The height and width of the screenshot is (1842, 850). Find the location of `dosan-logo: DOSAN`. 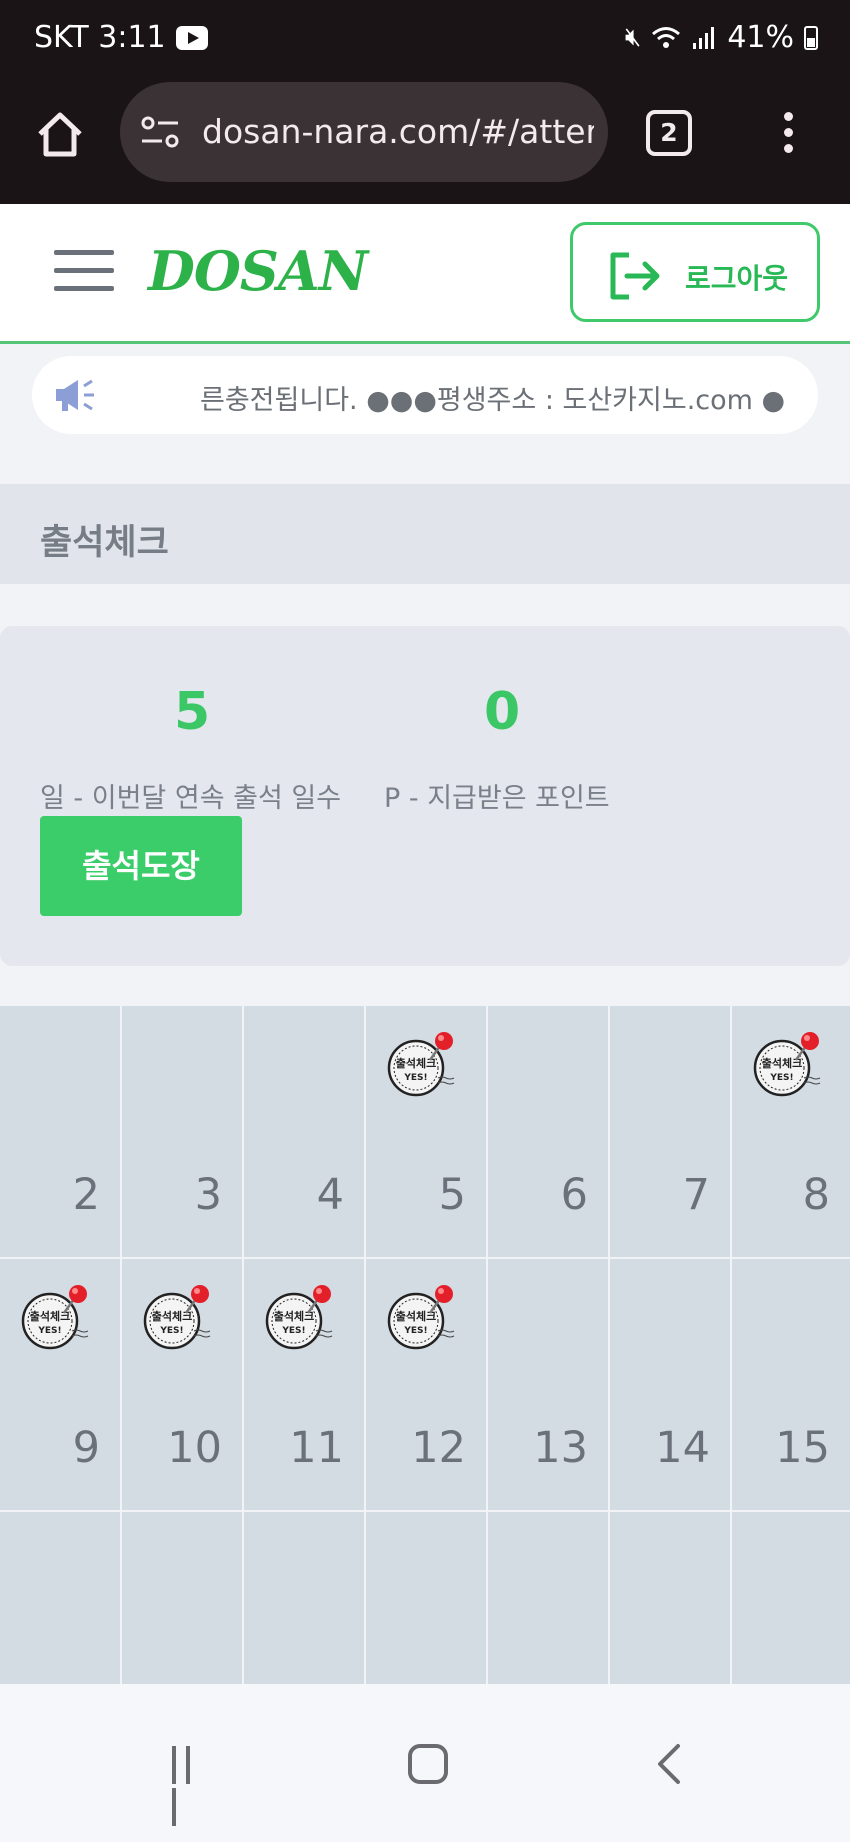

dosan-logo: DOSAN is located at coordinates (258, 271).